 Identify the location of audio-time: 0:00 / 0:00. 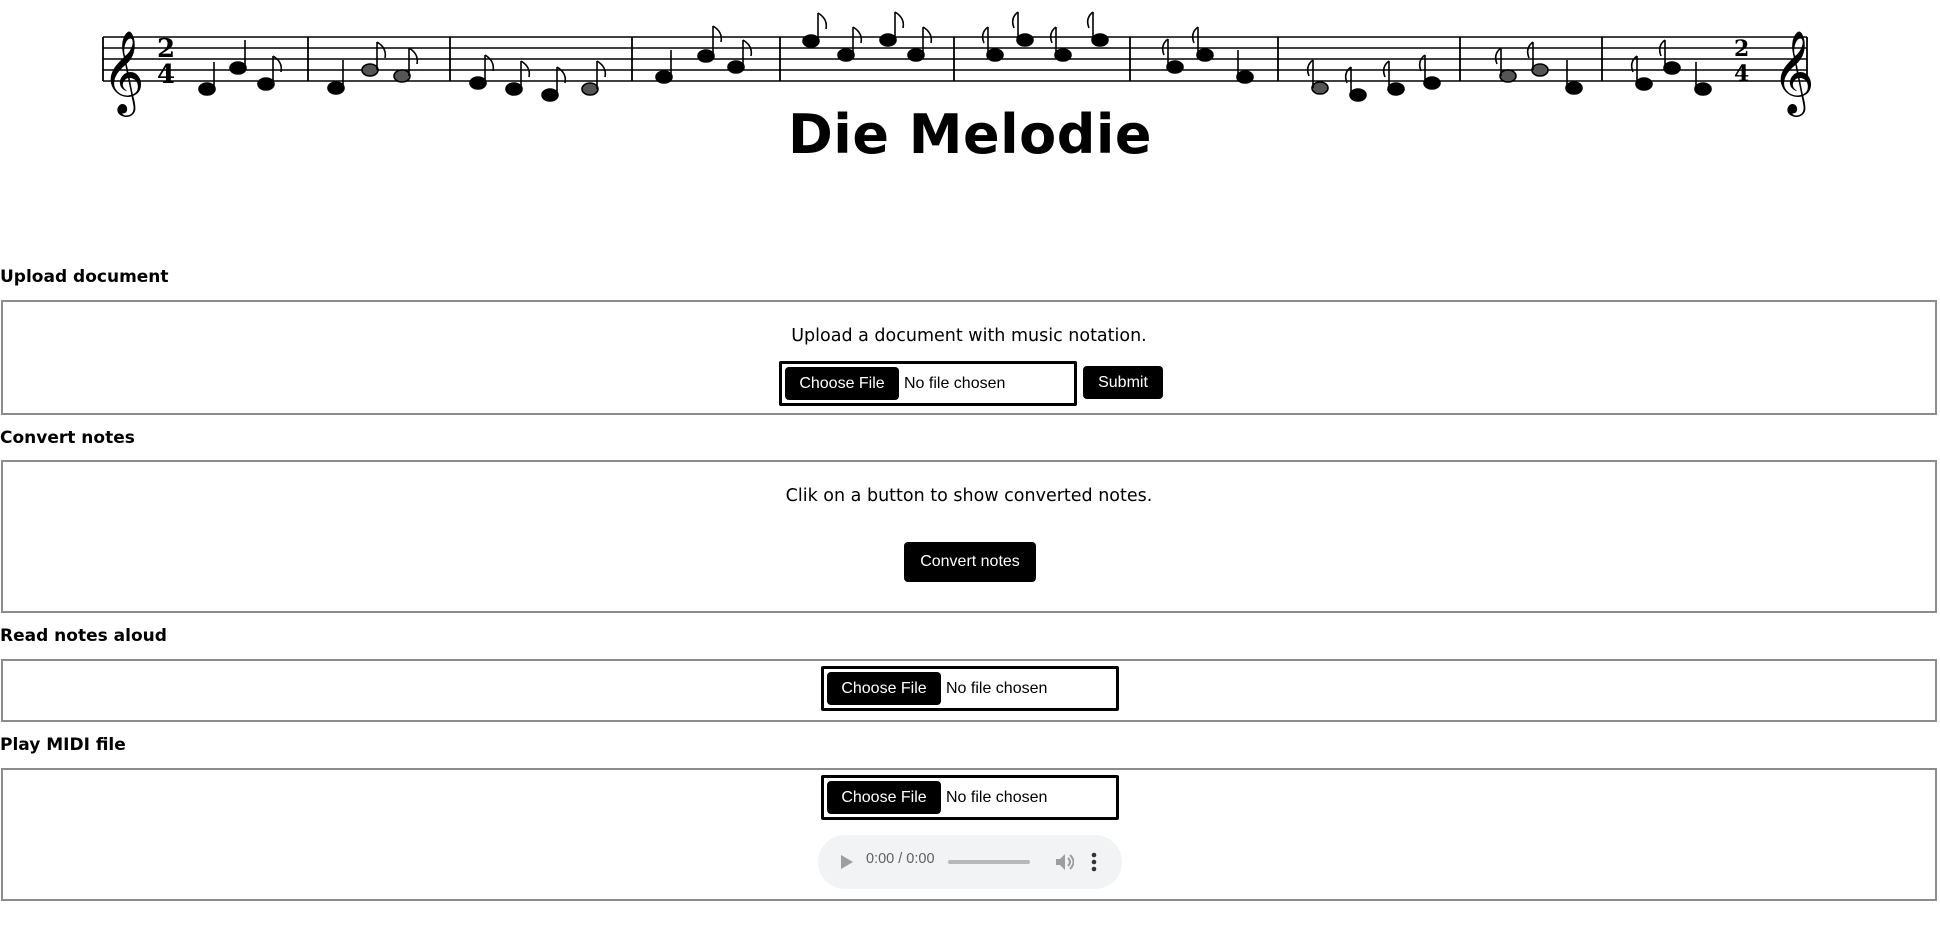
(900, 859).